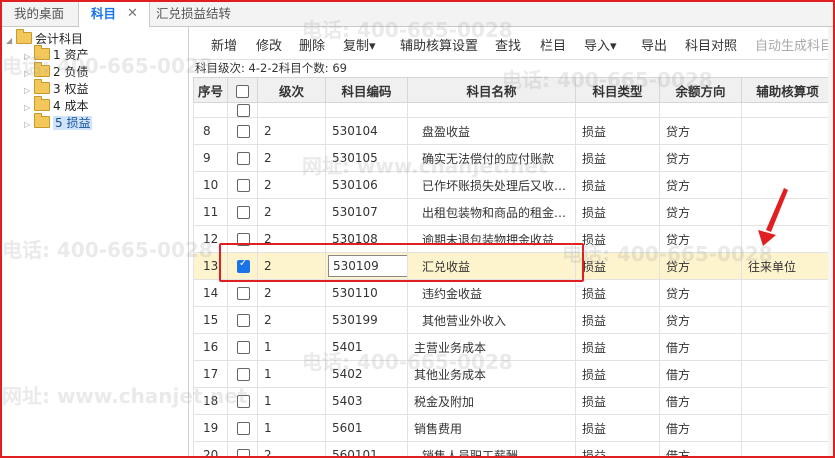 Image resolution: width=835 pixels, height=458 pixels. I want to click on table-row: 18 1 5403 税金及附加 损益 借方, so click(513, 401).